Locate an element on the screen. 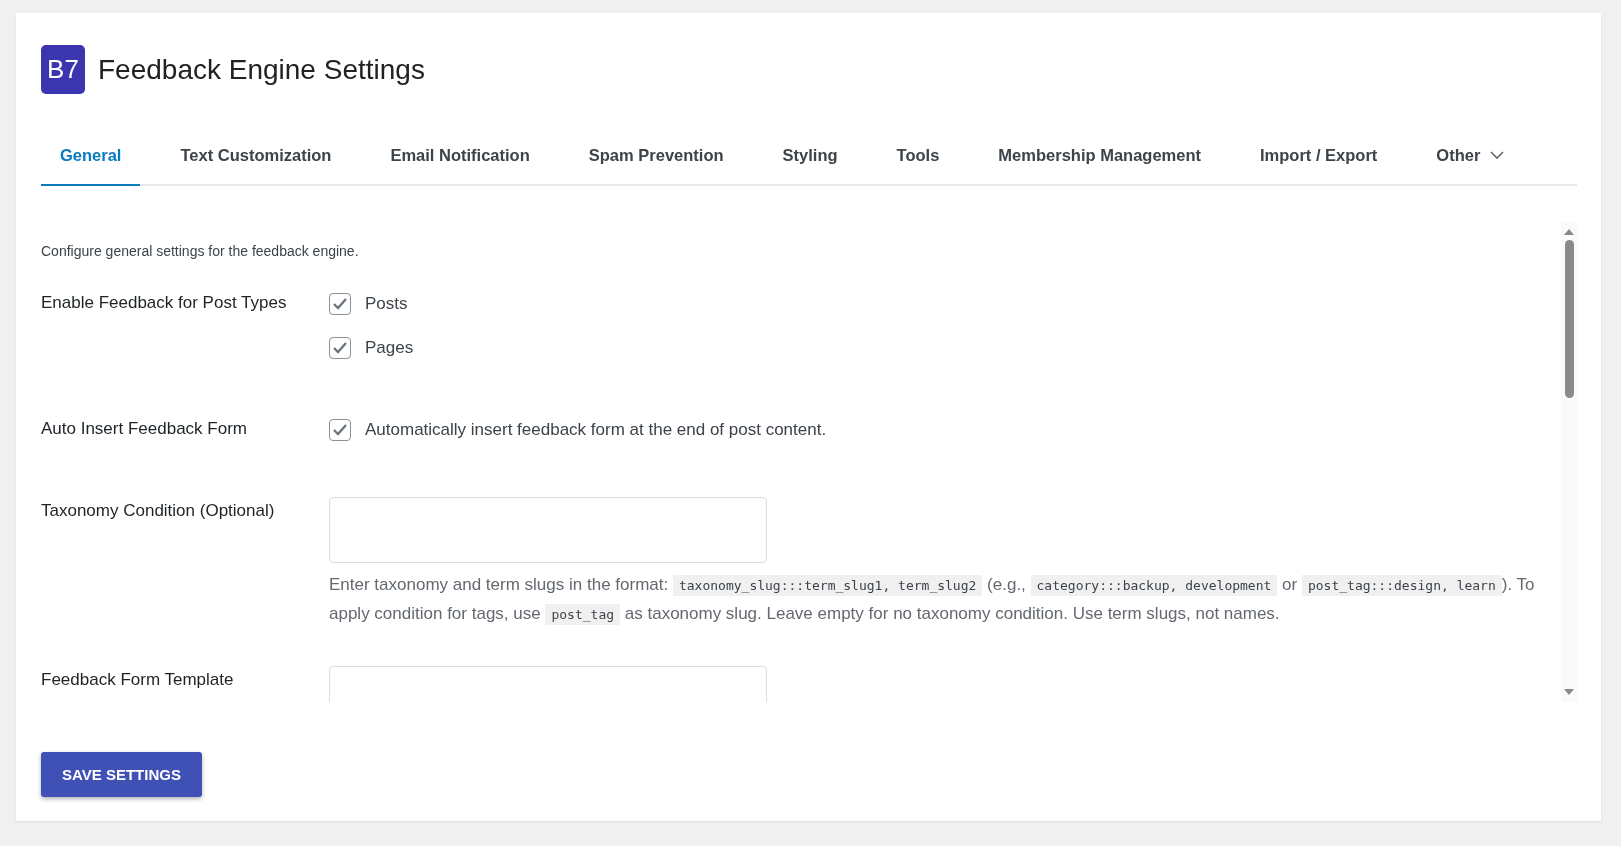  checkbox-label: Pages is located at coordinates (389, 348).